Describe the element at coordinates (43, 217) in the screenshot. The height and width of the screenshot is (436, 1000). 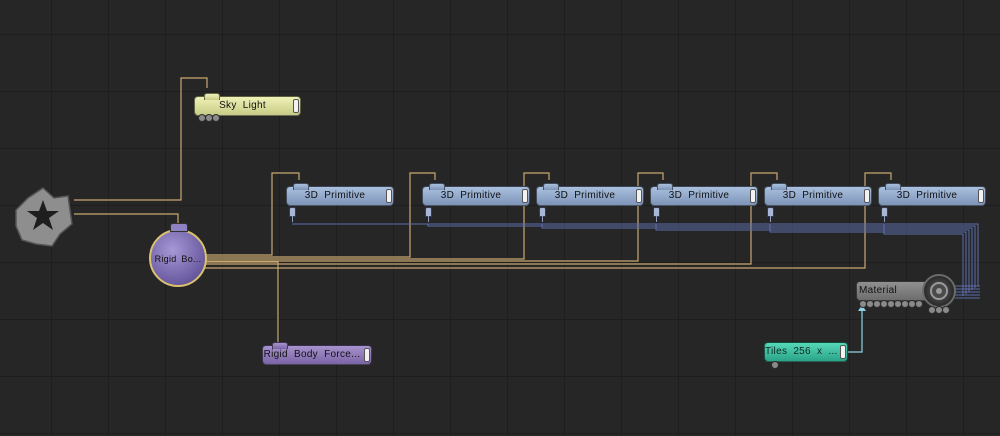
I see `star-cog-icon` at that location.